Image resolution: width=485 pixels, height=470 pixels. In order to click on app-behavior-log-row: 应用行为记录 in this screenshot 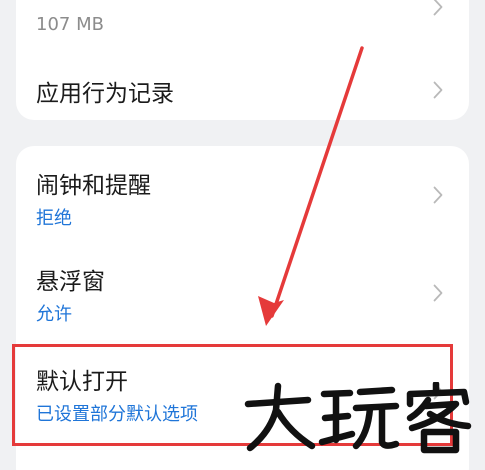, I will do `click(242, 86)`.